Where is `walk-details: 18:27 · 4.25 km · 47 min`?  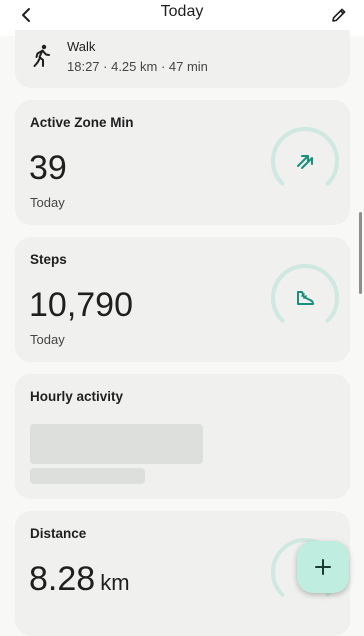
walk-details: 18:27 · 4.25 km · 47 min is located at coordinates (137, 66).